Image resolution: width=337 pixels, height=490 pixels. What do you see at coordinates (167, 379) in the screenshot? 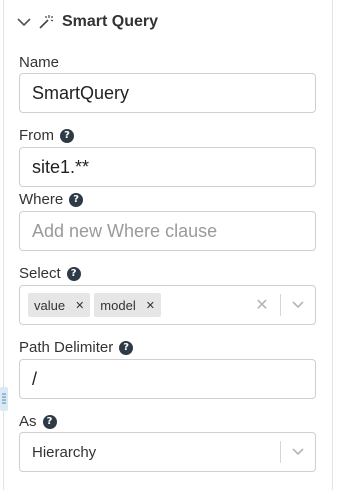
I see `path-delimiter-input: /` at bounding box center [167, 379].